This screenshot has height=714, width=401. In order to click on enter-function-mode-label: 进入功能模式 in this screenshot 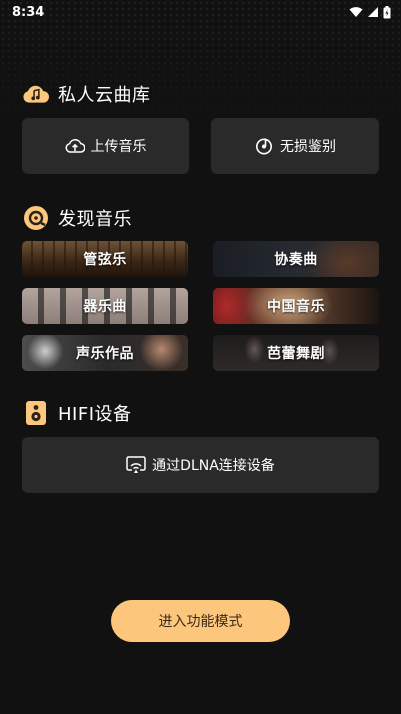, I will do `click(200, 622)`.